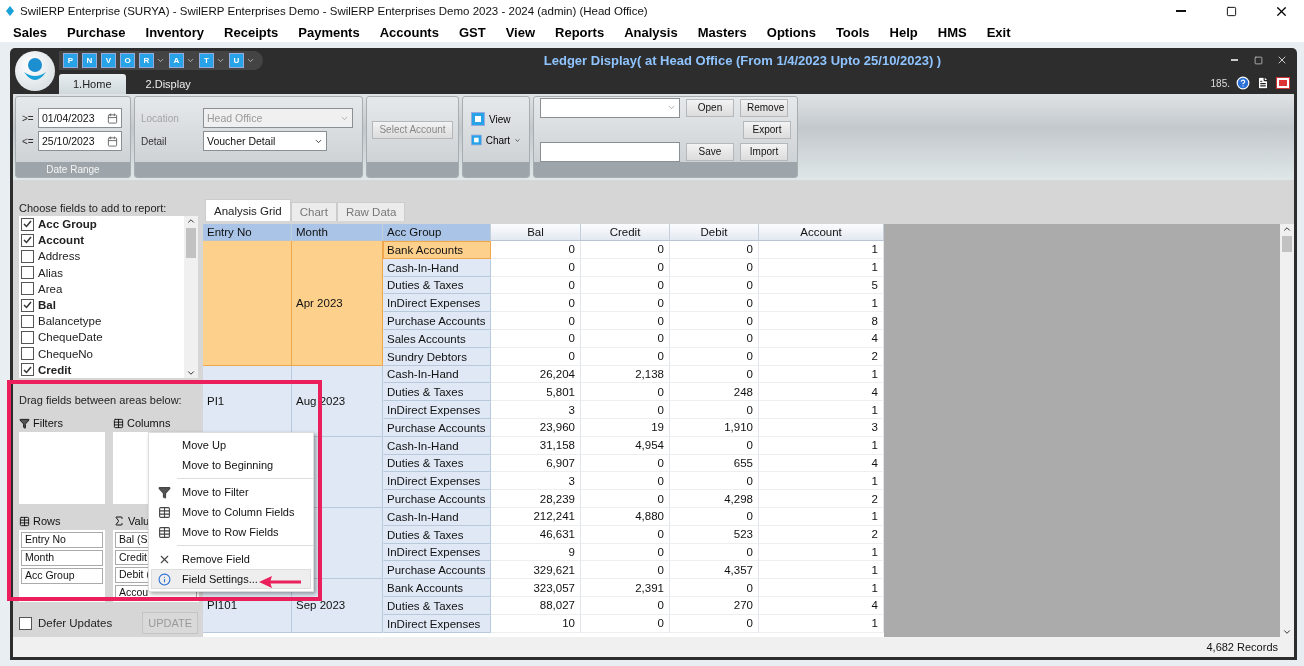 Image resolution: width=1304 pixels, height=666 pixels. Describe the element at coordinates (472, 32) in the screenshot. I see `menu-item: GST` at that location.